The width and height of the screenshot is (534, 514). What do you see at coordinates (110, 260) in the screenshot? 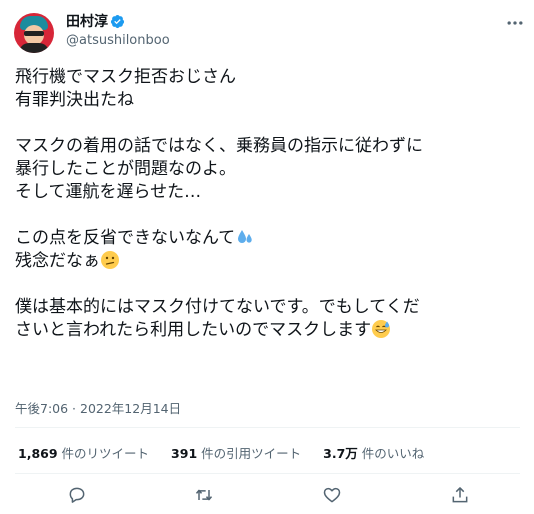
I see `confused-face-emoji` at bounding box center [110, 260].